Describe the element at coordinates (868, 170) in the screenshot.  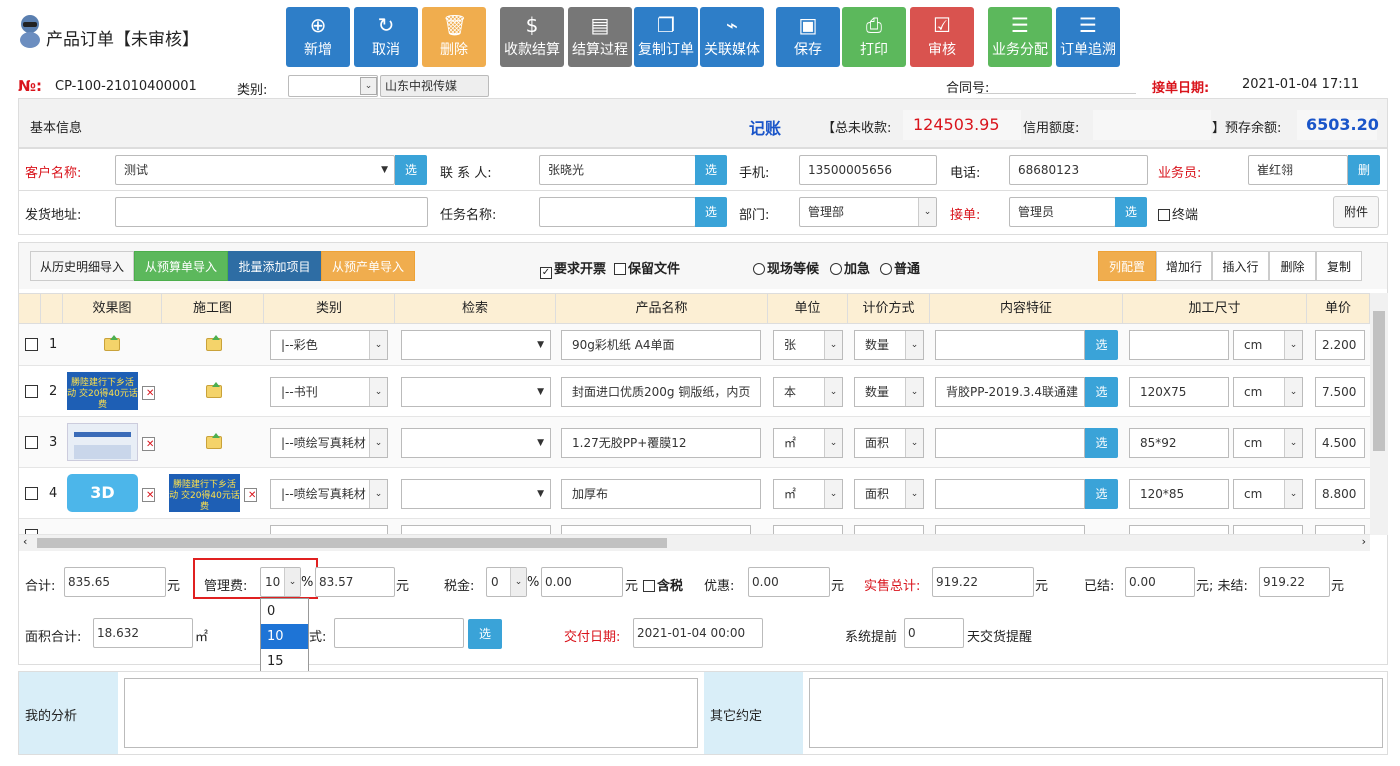
I see `mobile-input: 13500005656` at that location.